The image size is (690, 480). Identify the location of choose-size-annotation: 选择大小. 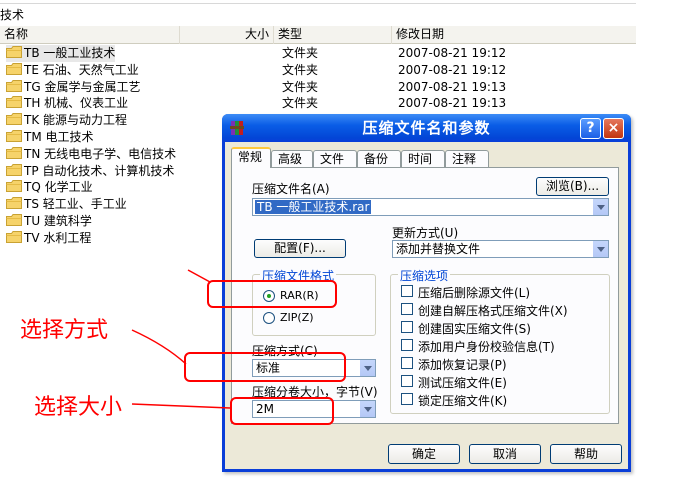
(78, 407).